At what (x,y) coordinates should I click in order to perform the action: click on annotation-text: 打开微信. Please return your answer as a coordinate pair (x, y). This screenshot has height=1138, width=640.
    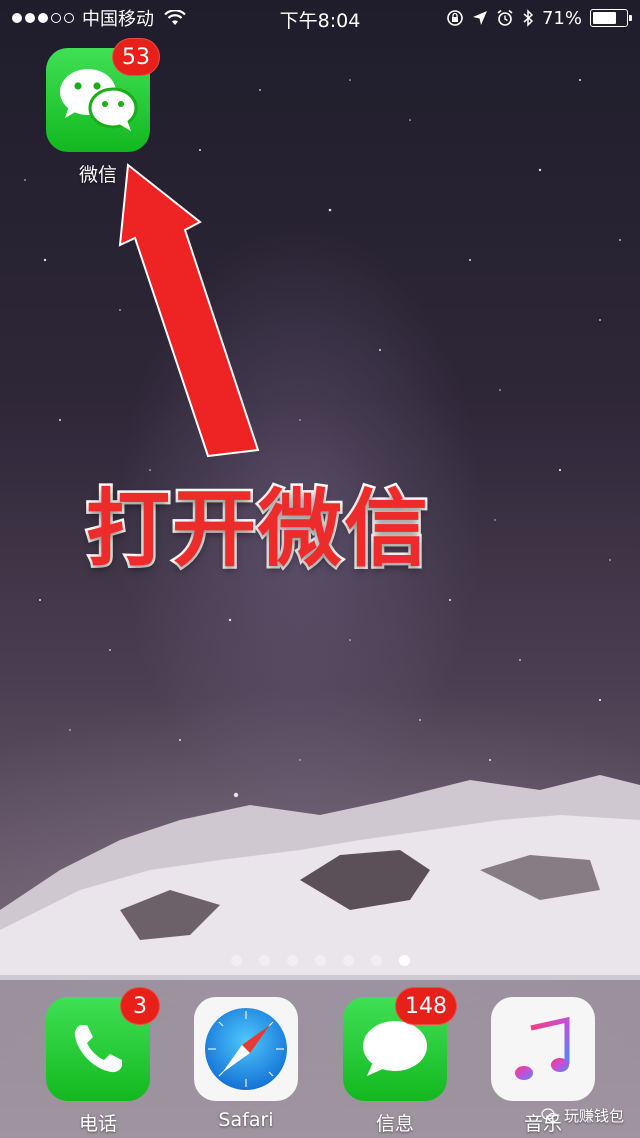
    Looking at the image, I should click on (257, 529).